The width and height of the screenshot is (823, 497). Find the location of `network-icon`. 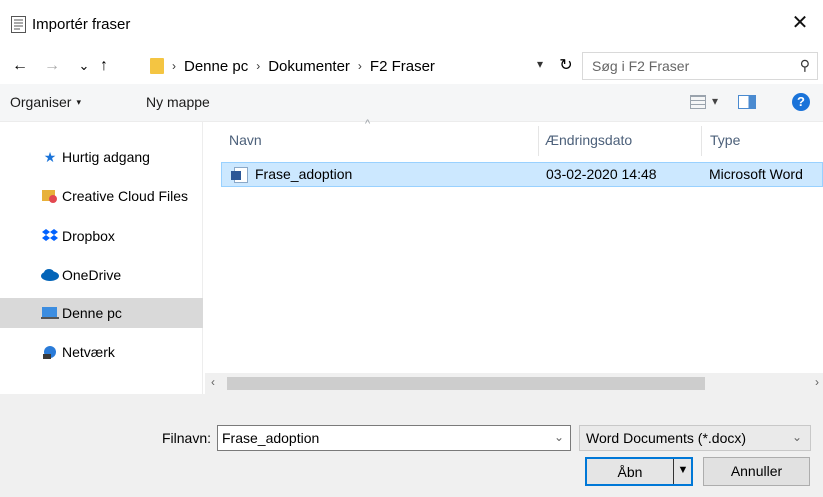

network-icon is located at coordinates (50, 352).